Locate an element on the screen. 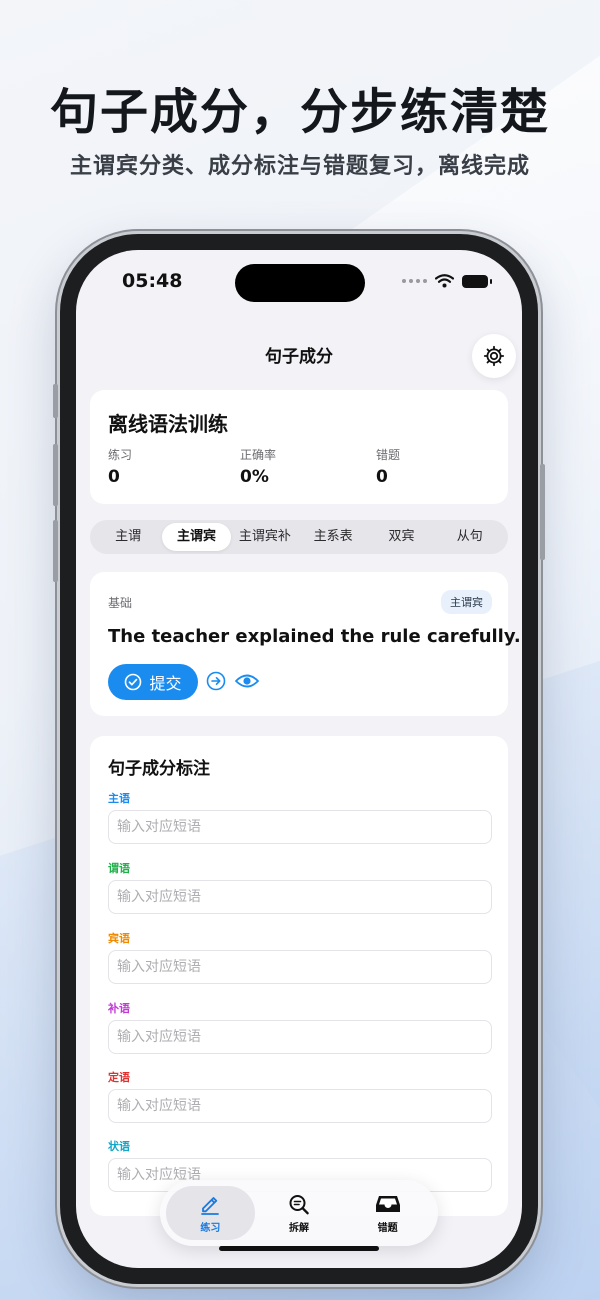  pattern-segmented-control: 主谓 主谓宾 主谓宾补 主系表 双宾 从句 is located at coordinates (299, 537).